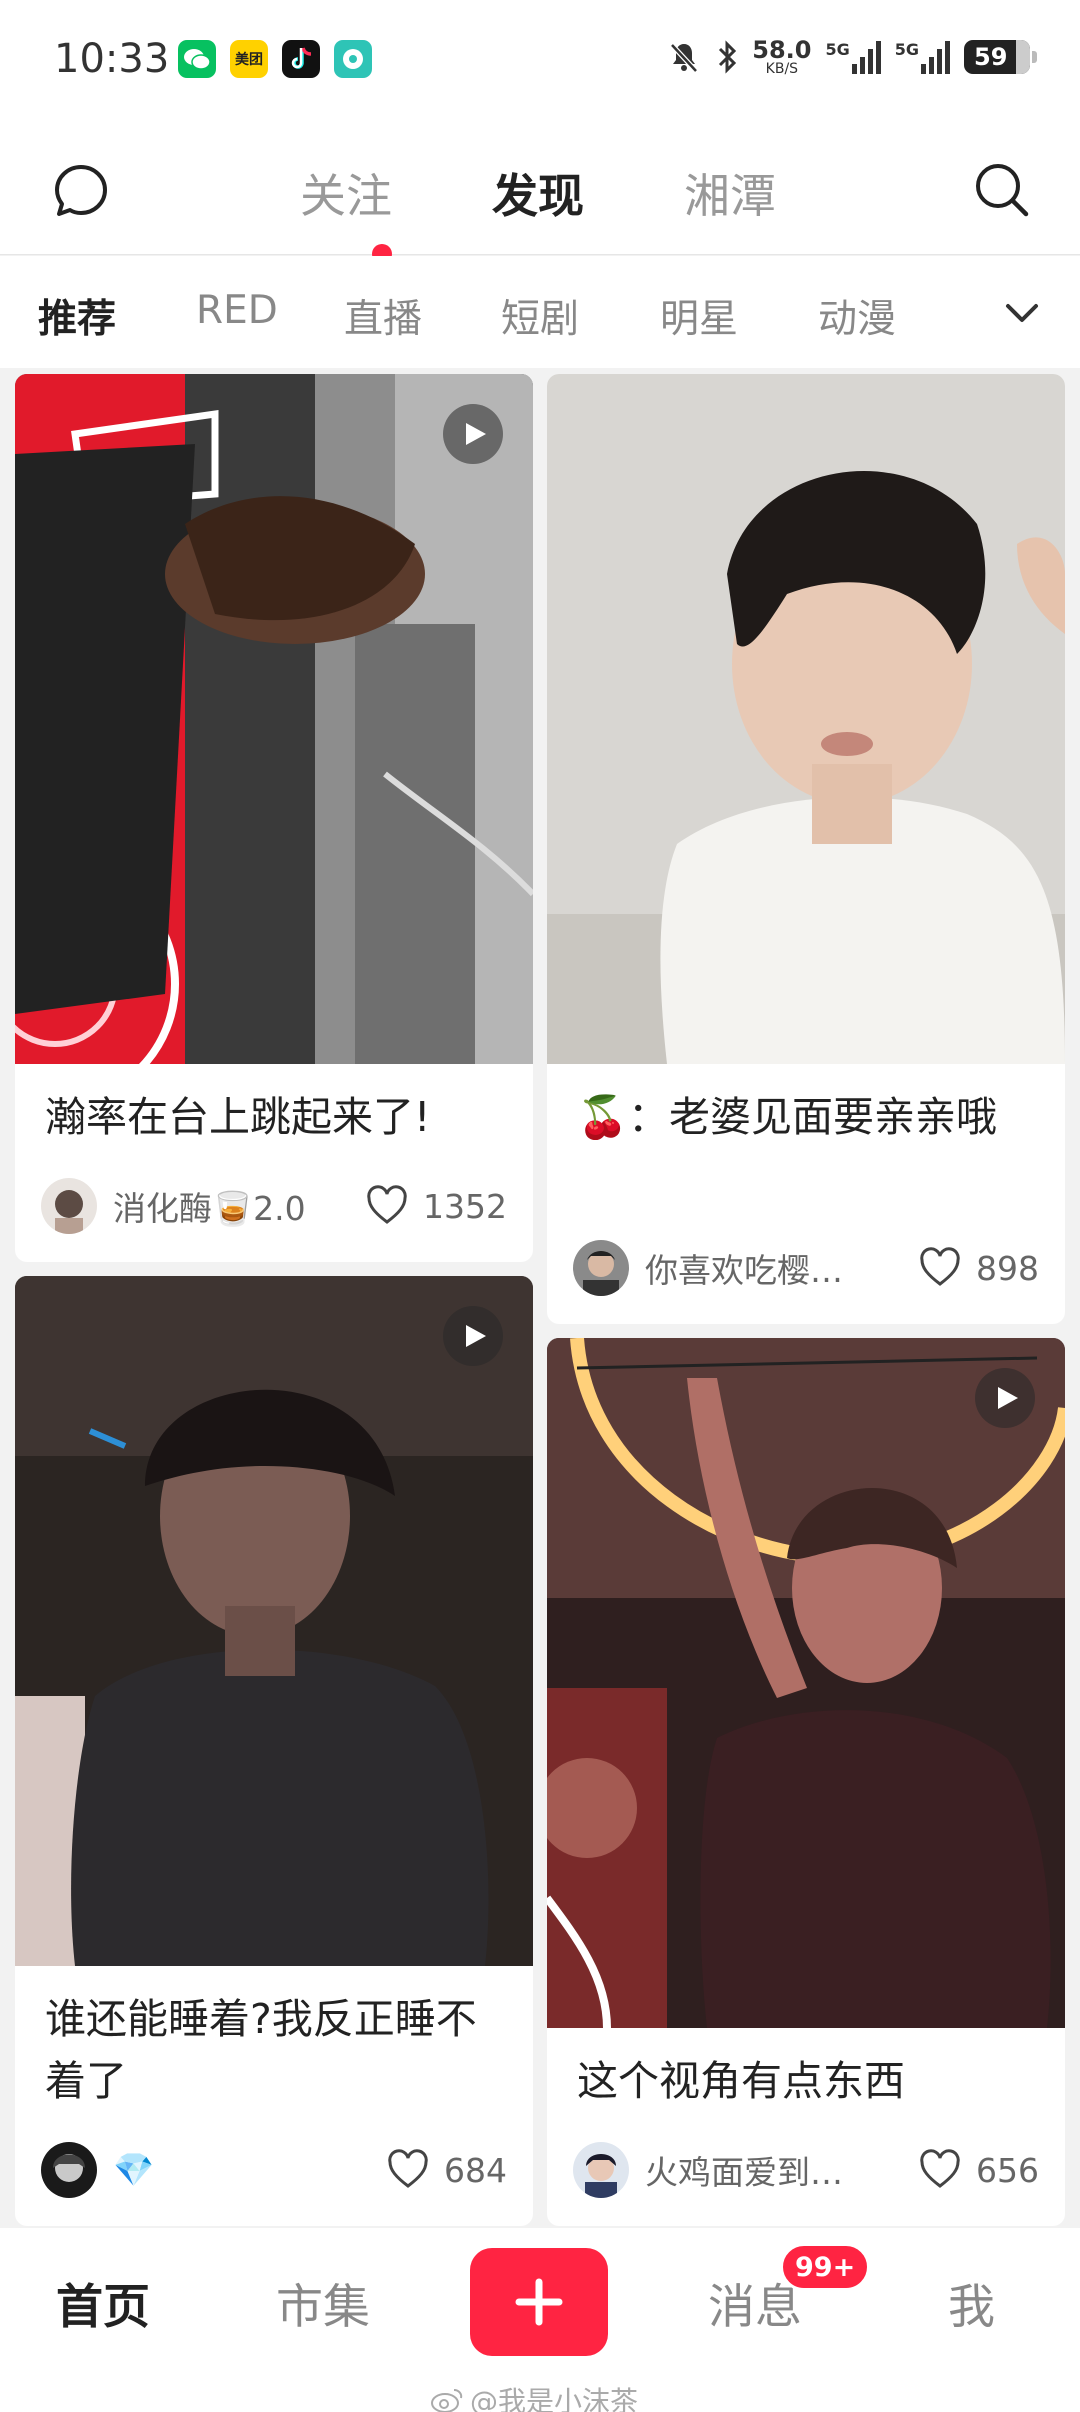 The width and height of the screenshot is (1080, 2412). Describe the element at coordinates (684, 58) in the screenshot. I see `mute-bell-icon` at that location.